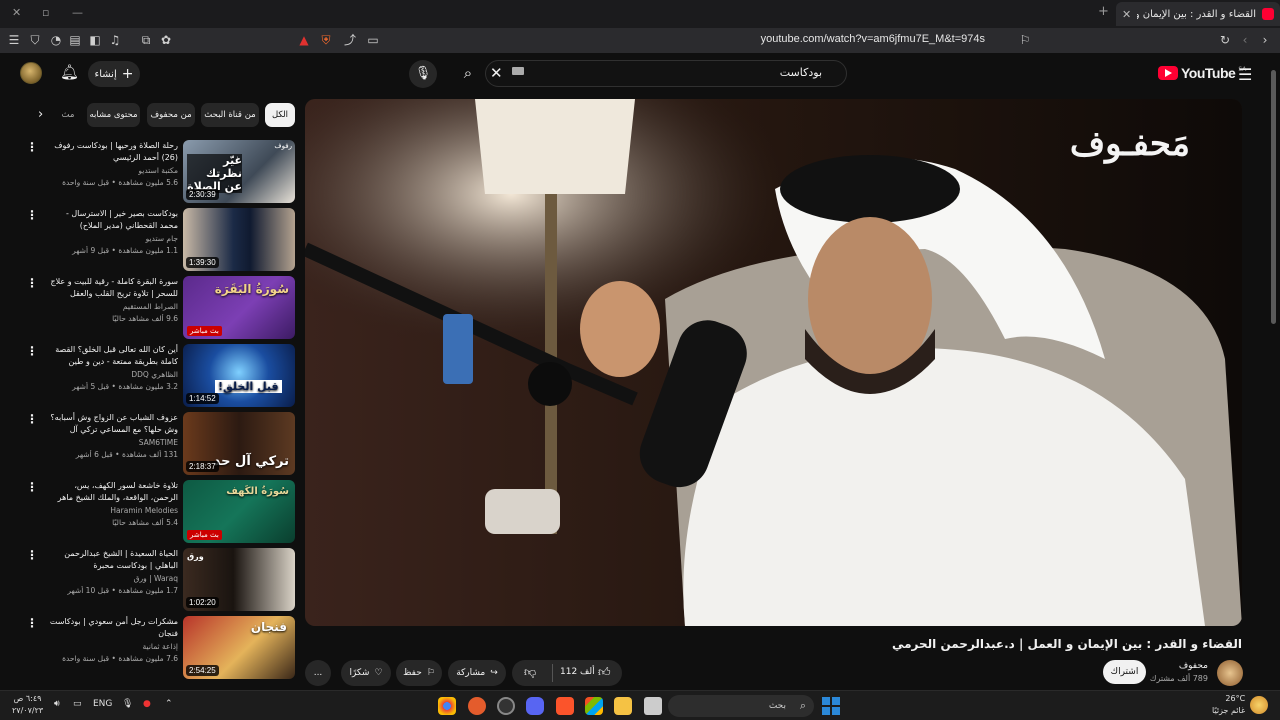  I want to click on minimize-window-icon: —, so click(77, 12).